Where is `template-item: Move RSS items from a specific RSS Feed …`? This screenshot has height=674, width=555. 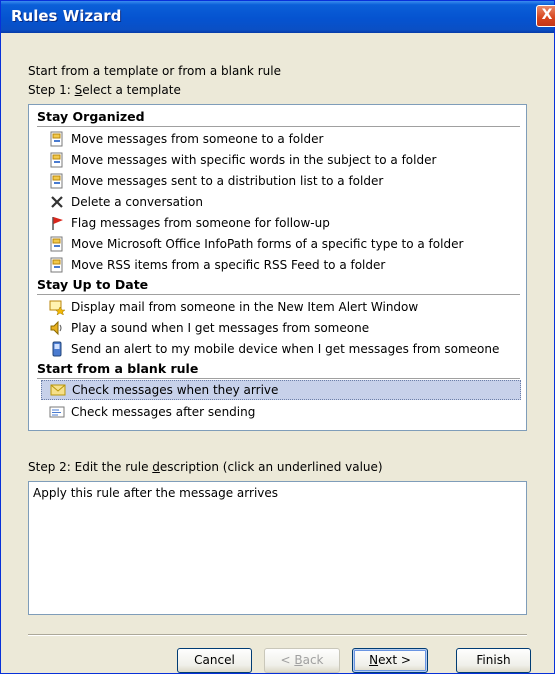
template-item: Move RSS items from a specific RSS Feed … is located at coordinates (281, 265).